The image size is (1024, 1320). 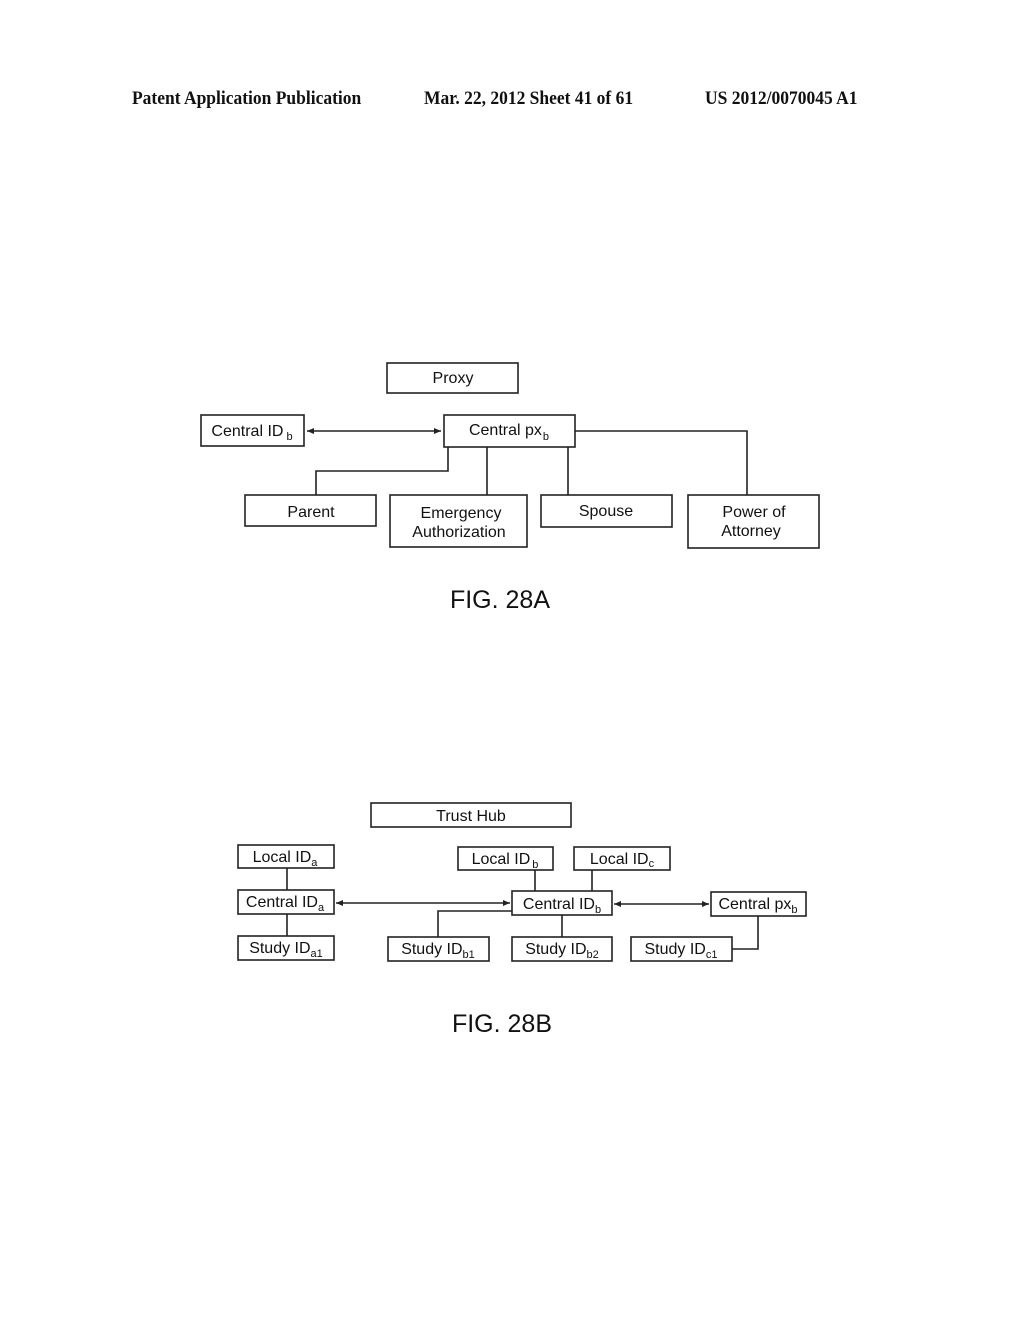 I want to click on node-proxy-label: Proxy, so click(x=453, y=378).